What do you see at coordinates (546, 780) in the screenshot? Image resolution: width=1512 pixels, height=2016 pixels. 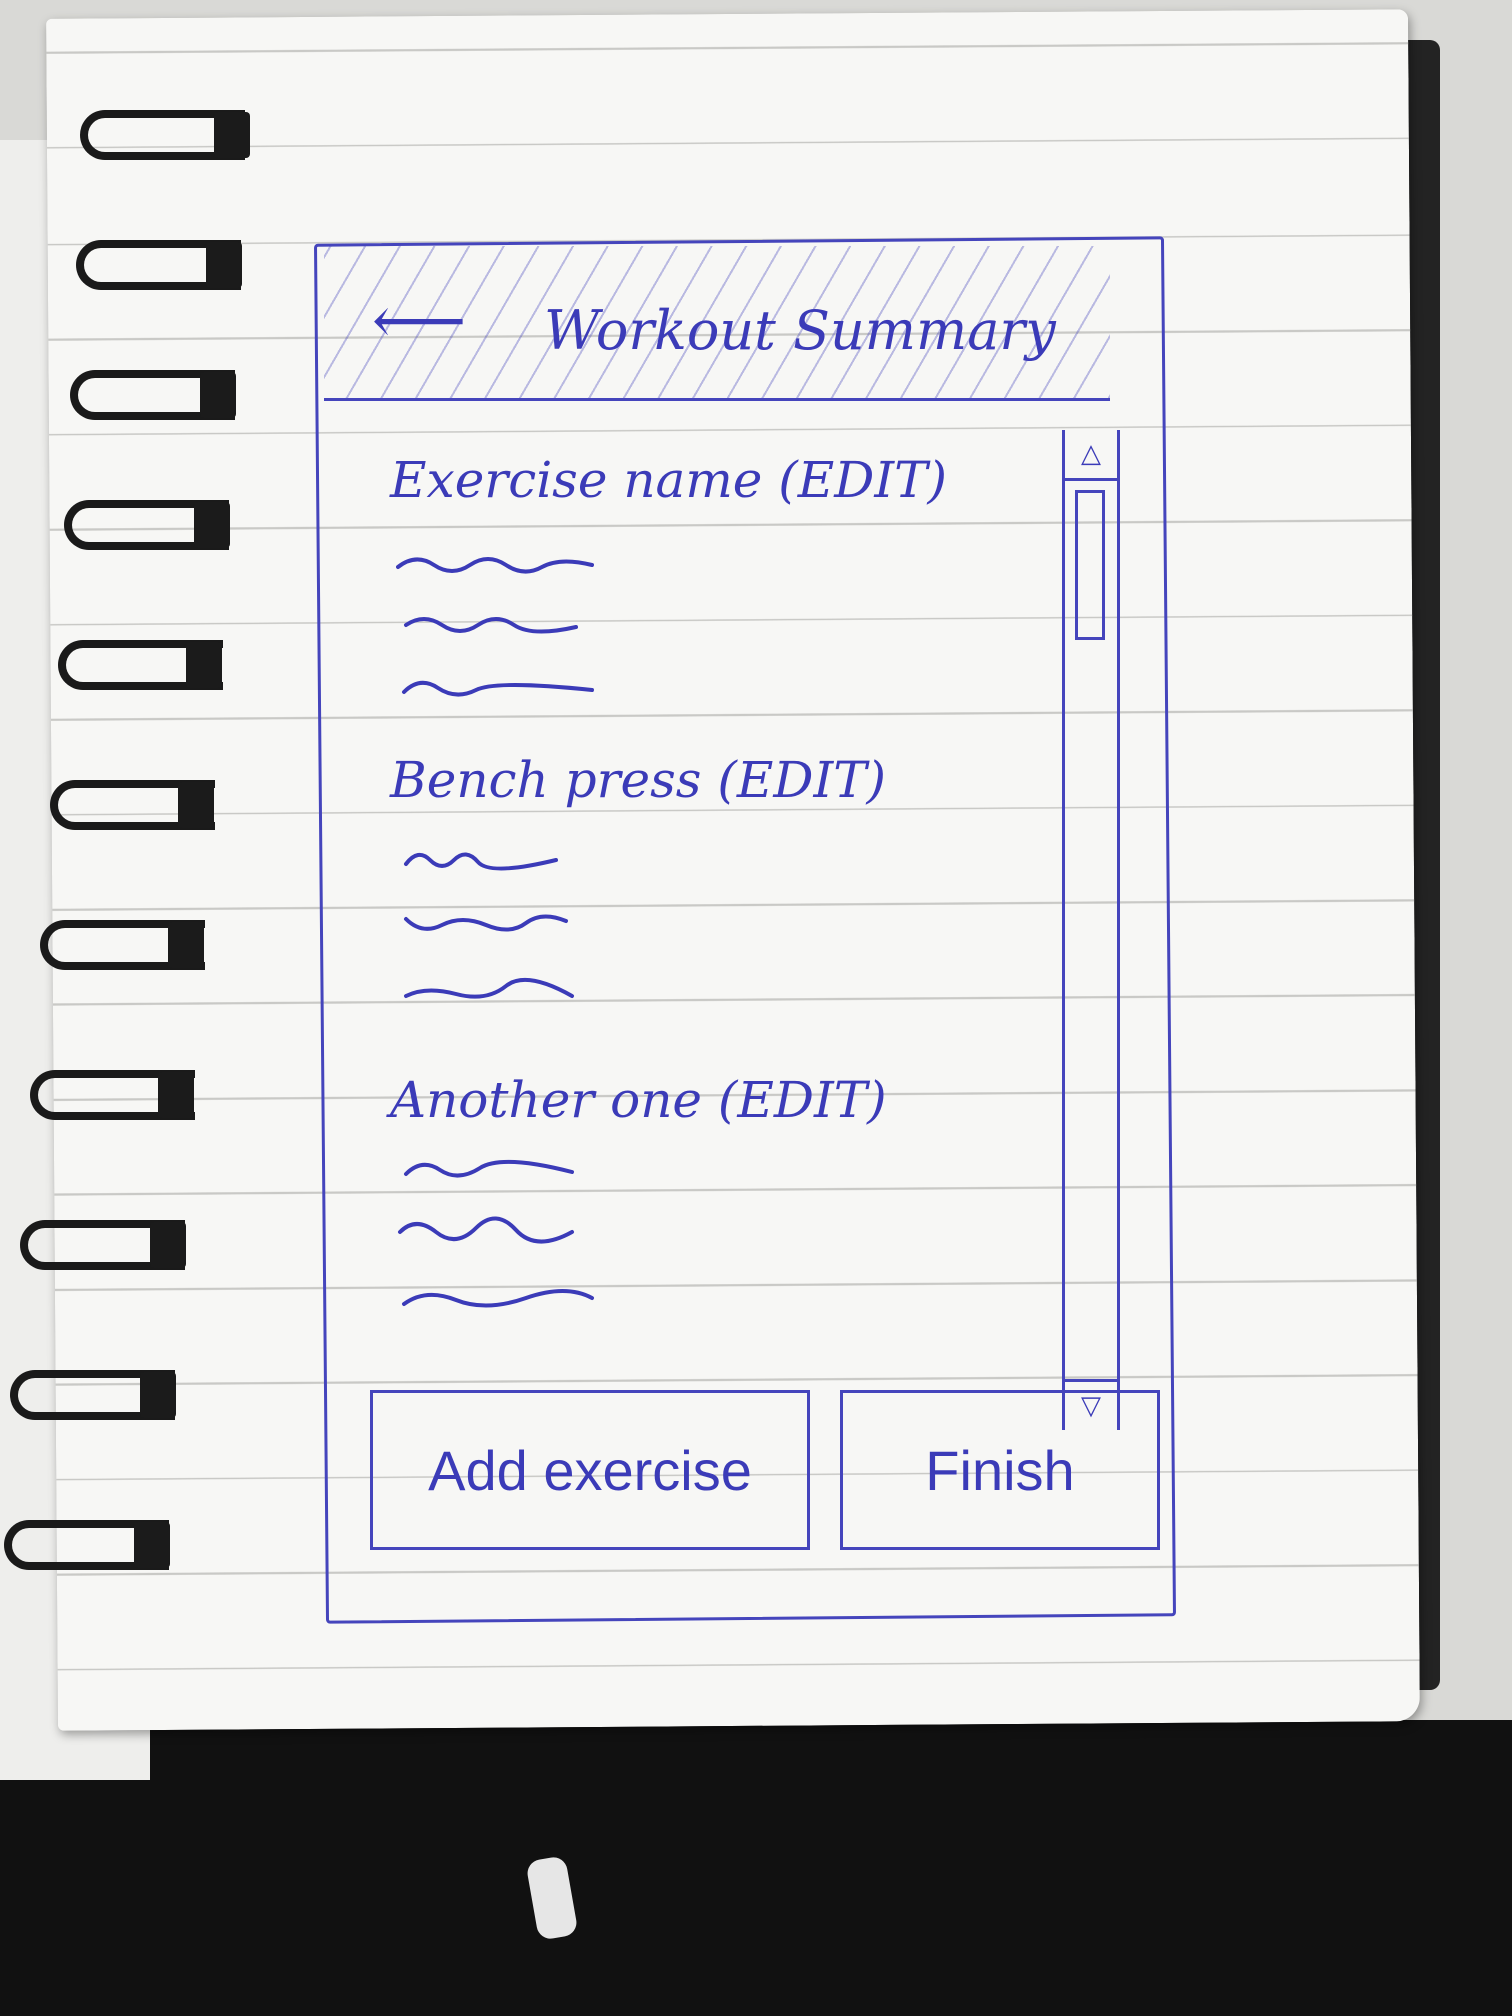 I see `exercise-name-label: Bench press` at bounding box center [546, 780].